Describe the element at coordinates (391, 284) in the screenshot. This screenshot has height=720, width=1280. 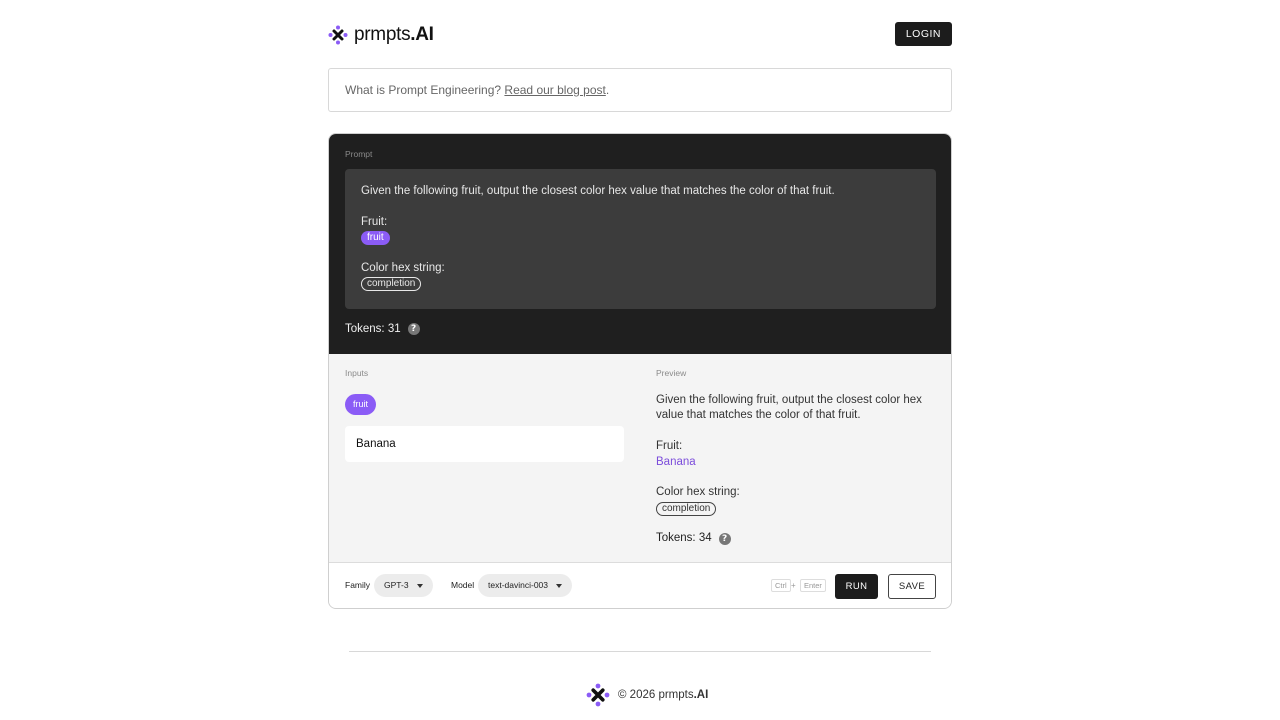
I see `completion-tag: completion` at that location.